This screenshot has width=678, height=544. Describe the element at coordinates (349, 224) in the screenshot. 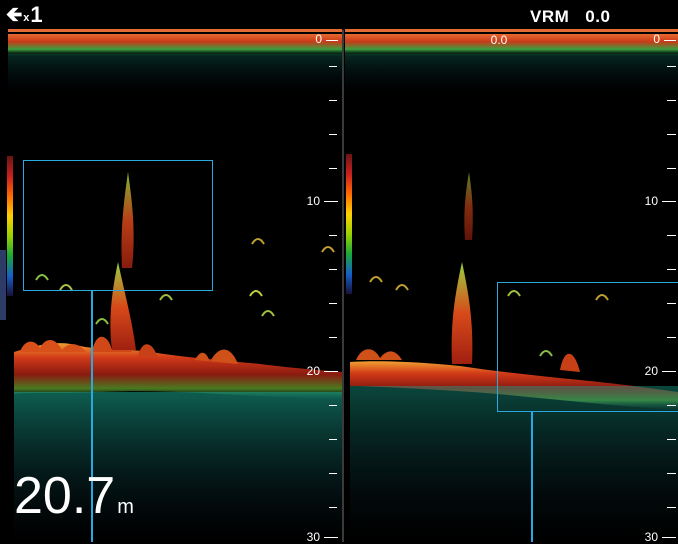

I see `right-color-bar` at that location.